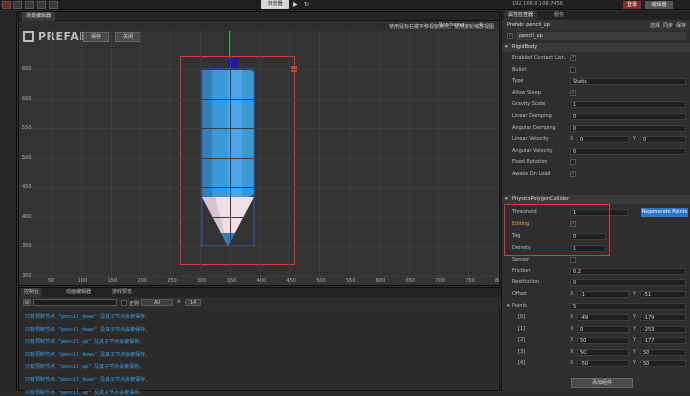 The height and width of the screenshot is (396, 690). I want to click on log-level-select: All, so click(157, 302).